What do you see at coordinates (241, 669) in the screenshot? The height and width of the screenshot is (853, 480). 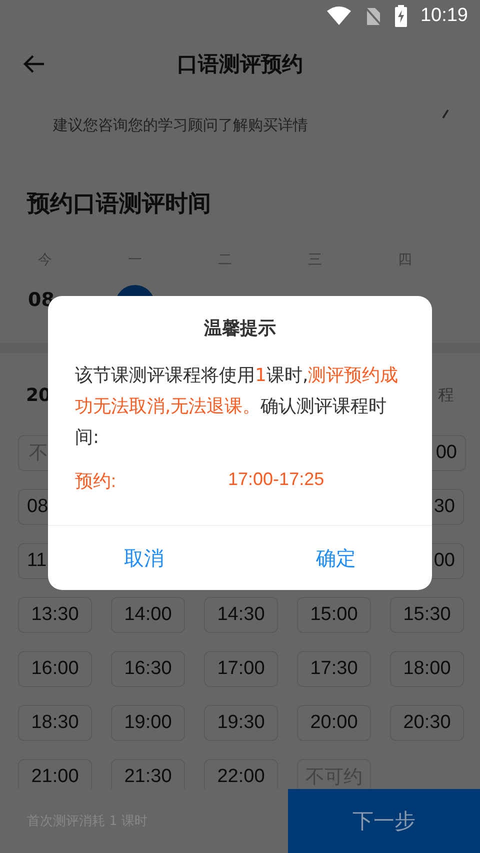 I see `time-slot: 17:00` at bounding box center [241, 669].